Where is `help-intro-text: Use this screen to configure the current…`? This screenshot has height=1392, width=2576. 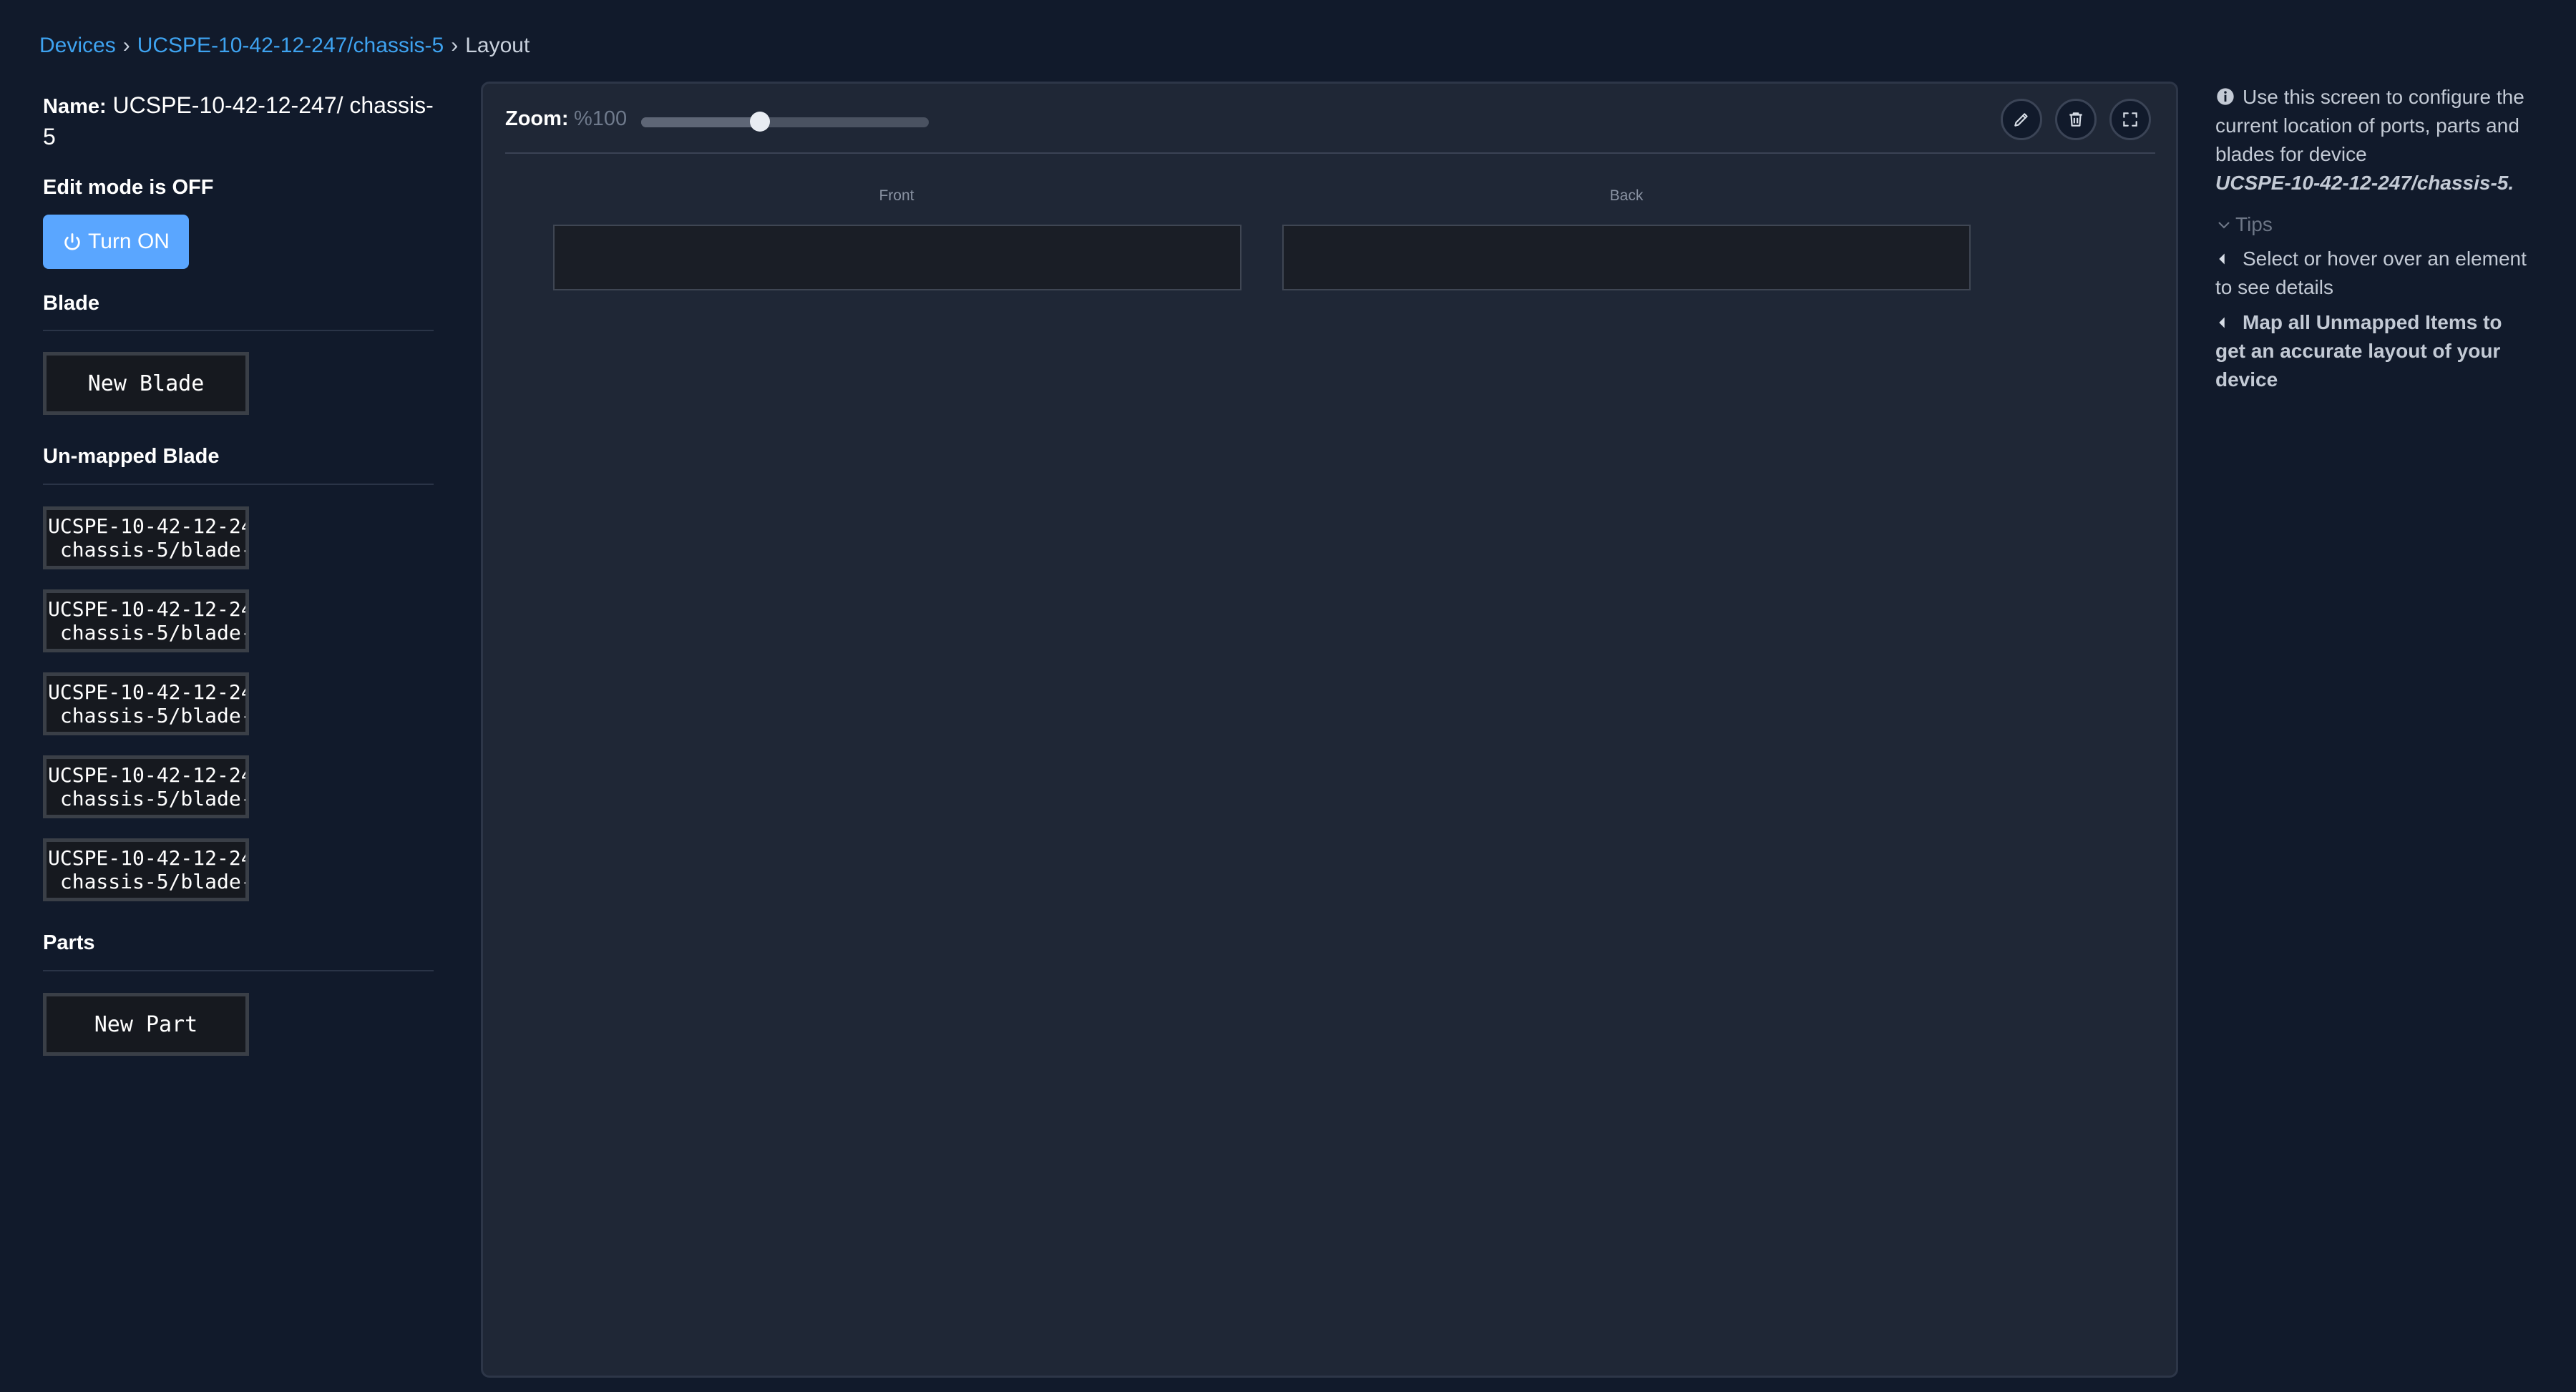
help-intro-text: Use this screen to configure the current… is located at coordinates (2369, 125).